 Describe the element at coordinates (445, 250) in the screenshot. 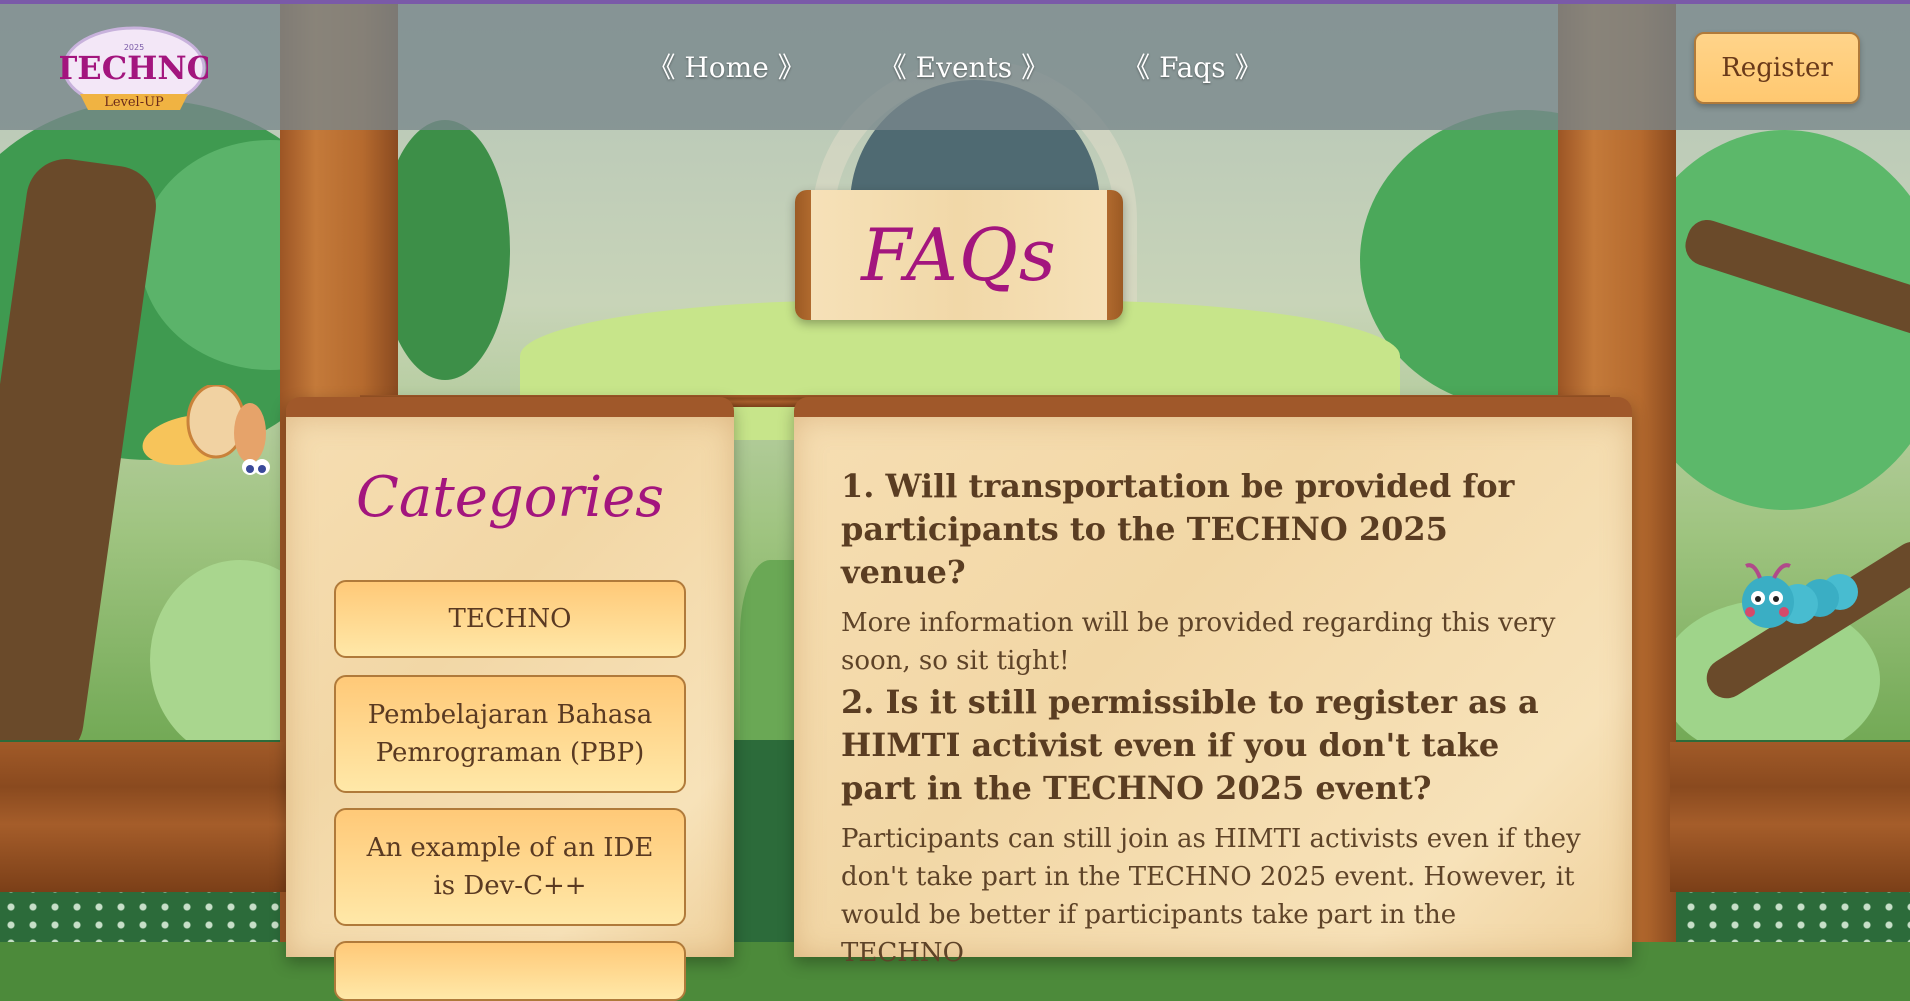

I see `bush-decoration` at that location.